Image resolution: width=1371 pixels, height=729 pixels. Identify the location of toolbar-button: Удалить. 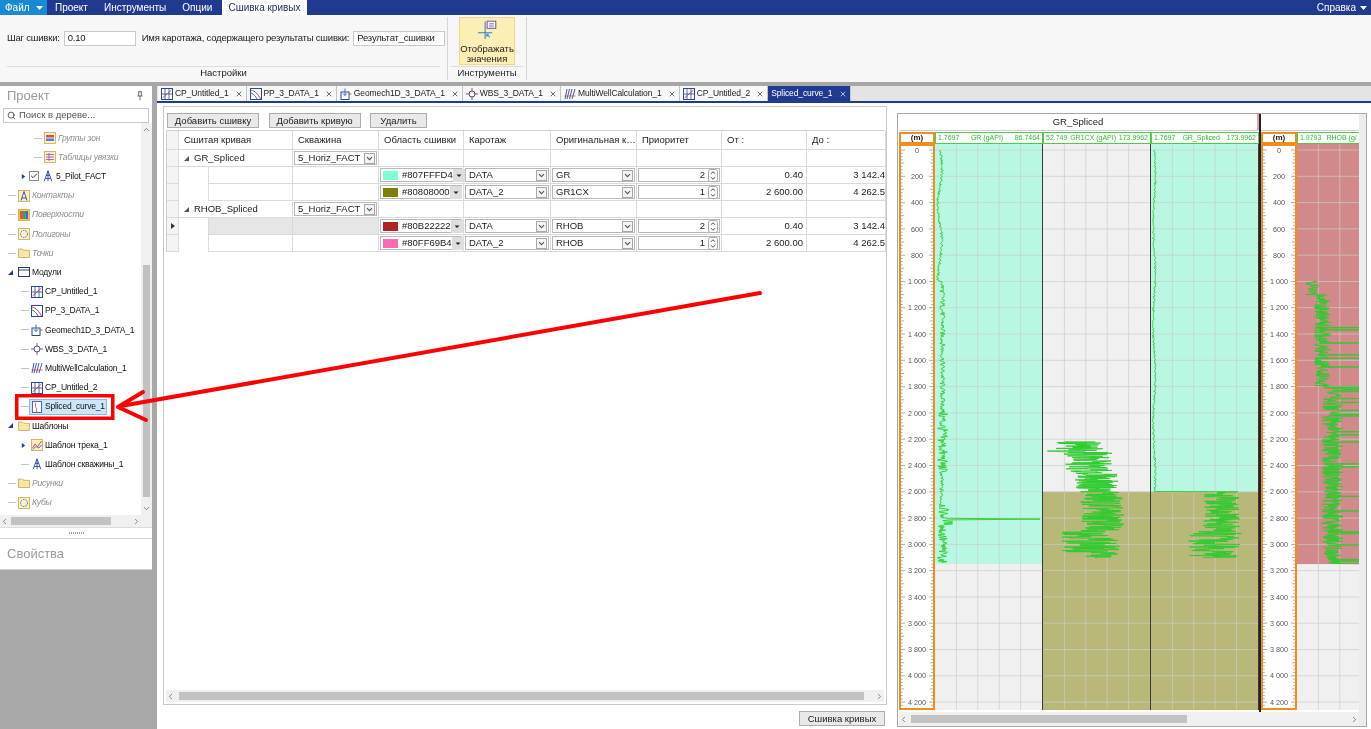
(398, 120).